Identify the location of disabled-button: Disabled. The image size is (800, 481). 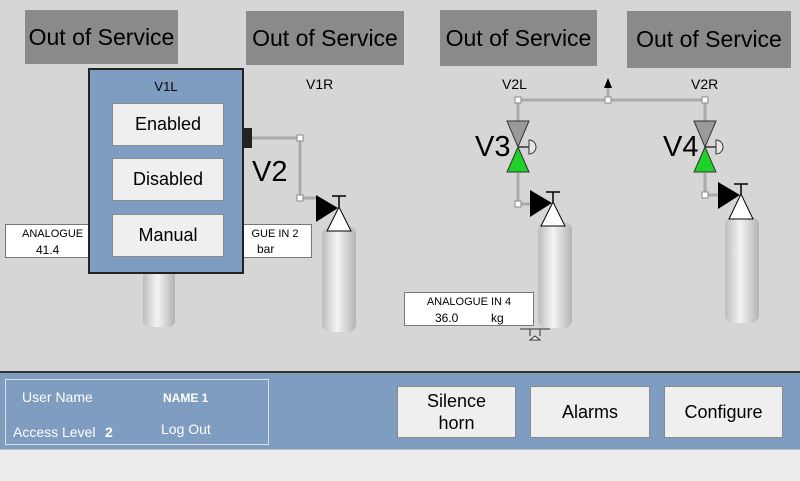
(168, 179).